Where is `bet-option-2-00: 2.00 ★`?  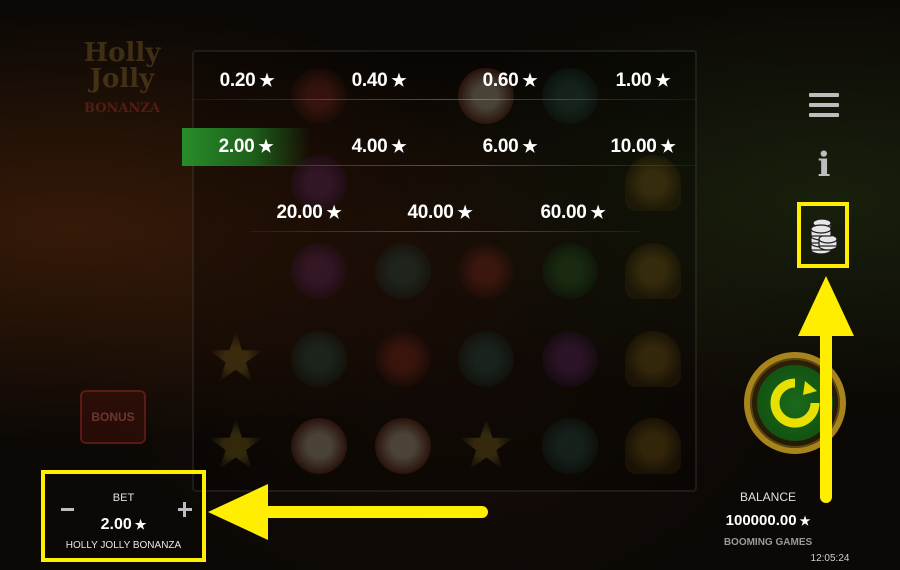 bet-option-2-00: 2.00 ★ is located at coordinates (246, 147).